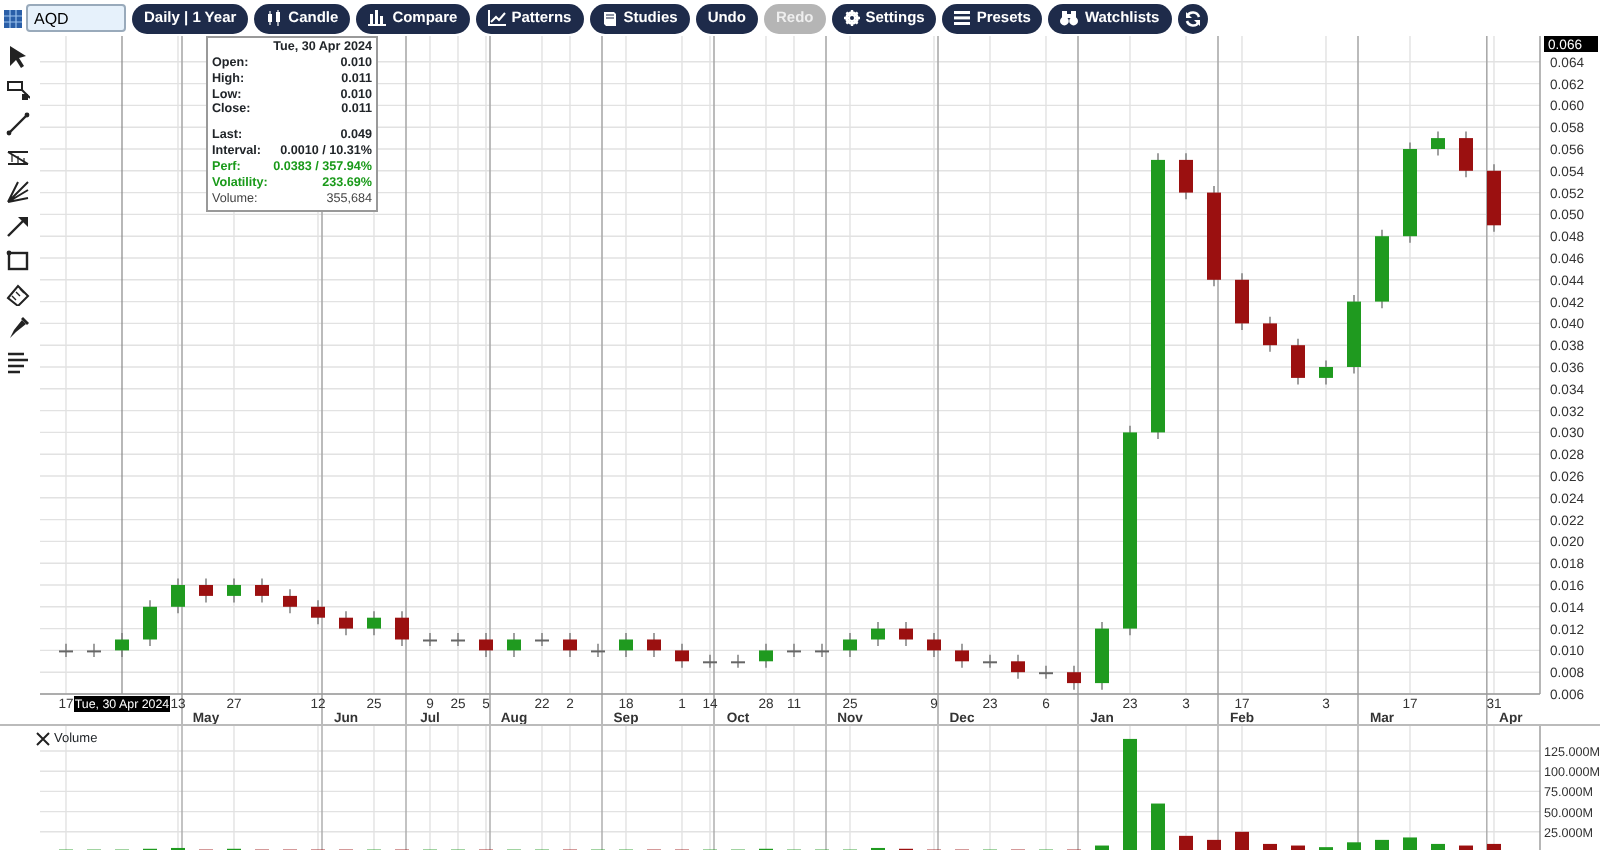 The height and width of the screenshot is (850, 1600). Describe the element at coordinates (496, 18) in the screenshot. I see `line-chart-icon` at that location.